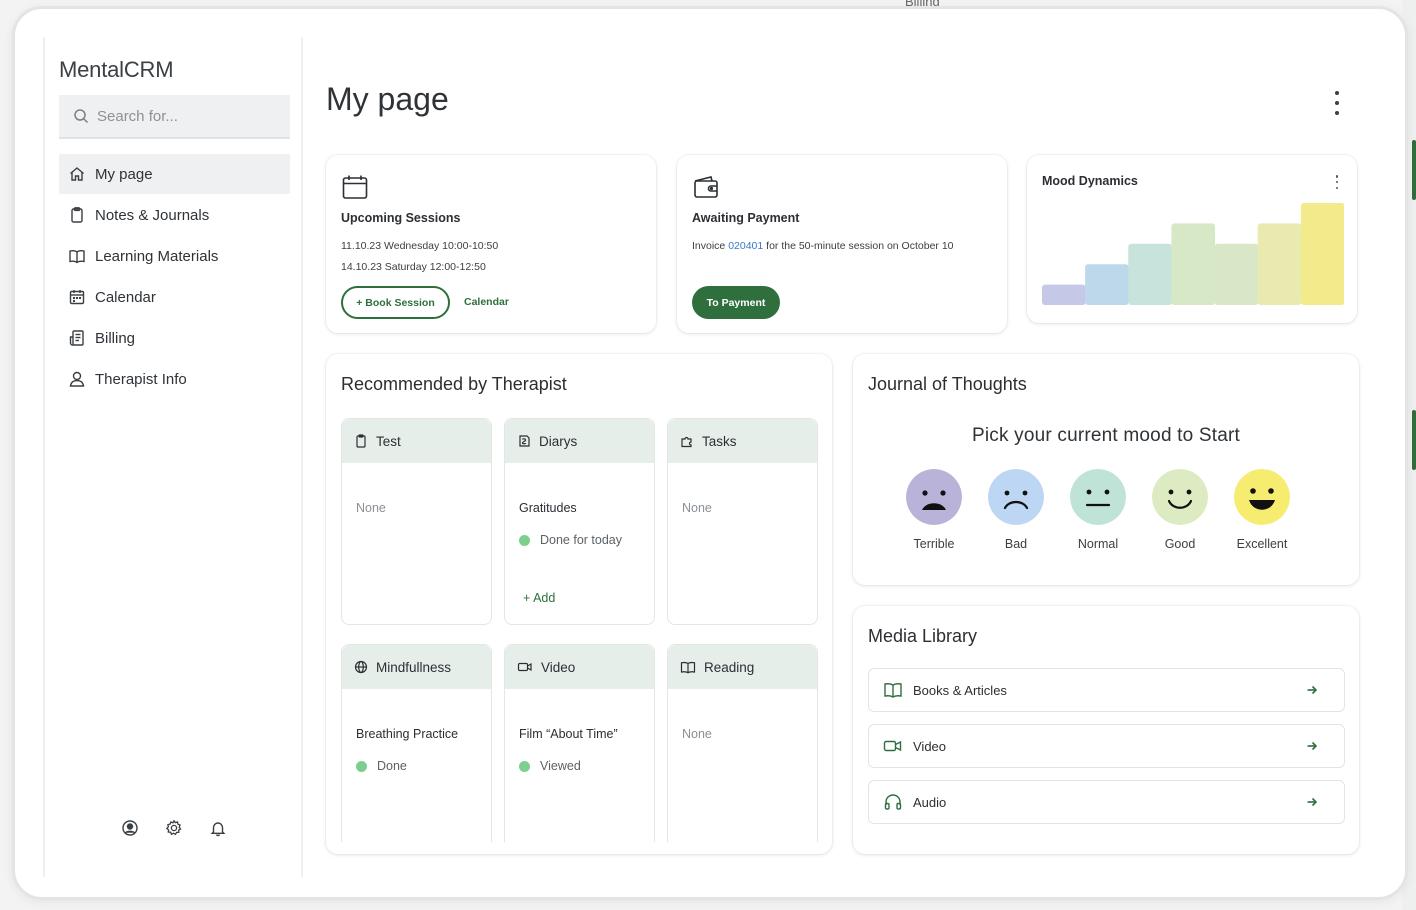 This screenshot has height=910, width=1416. I want to click on tile-tasks: Tasks None, so click(742, 521).